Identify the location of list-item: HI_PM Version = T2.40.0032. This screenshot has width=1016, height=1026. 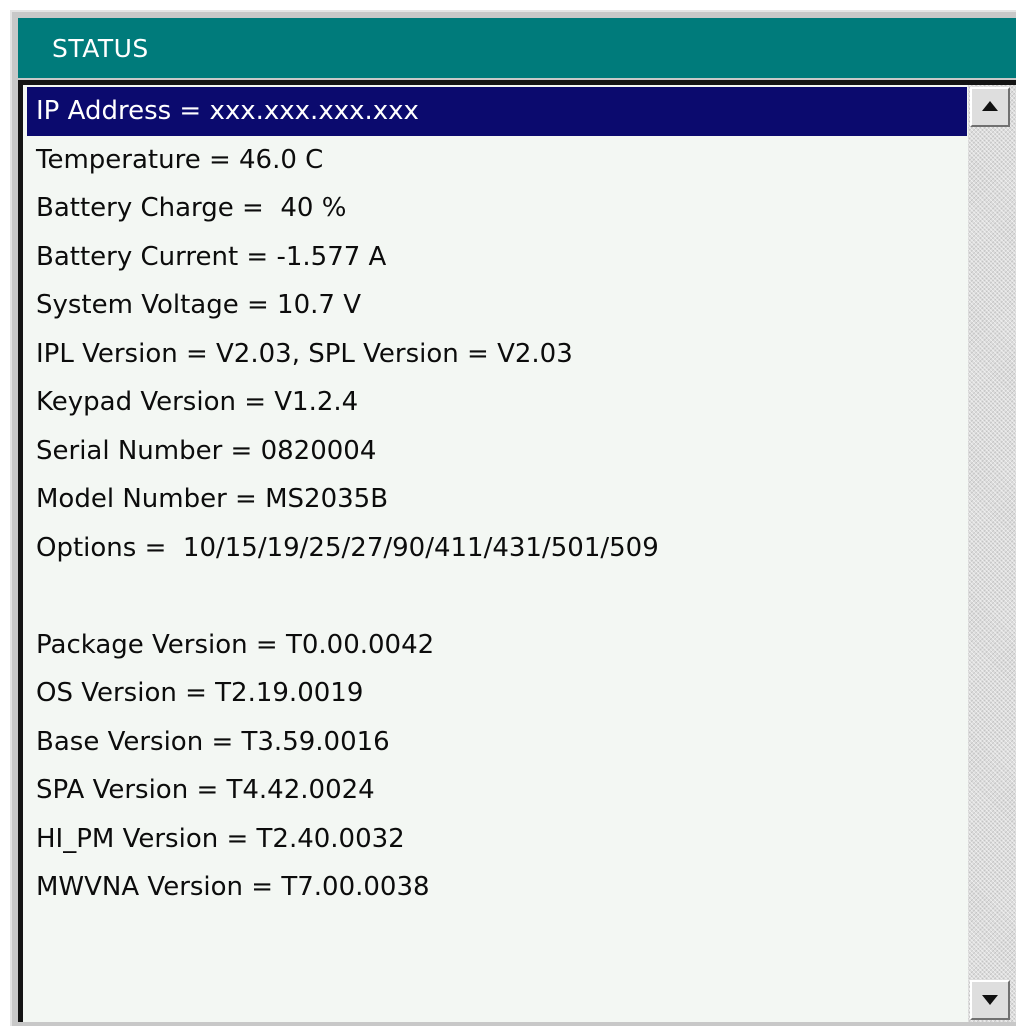
(497, 839).